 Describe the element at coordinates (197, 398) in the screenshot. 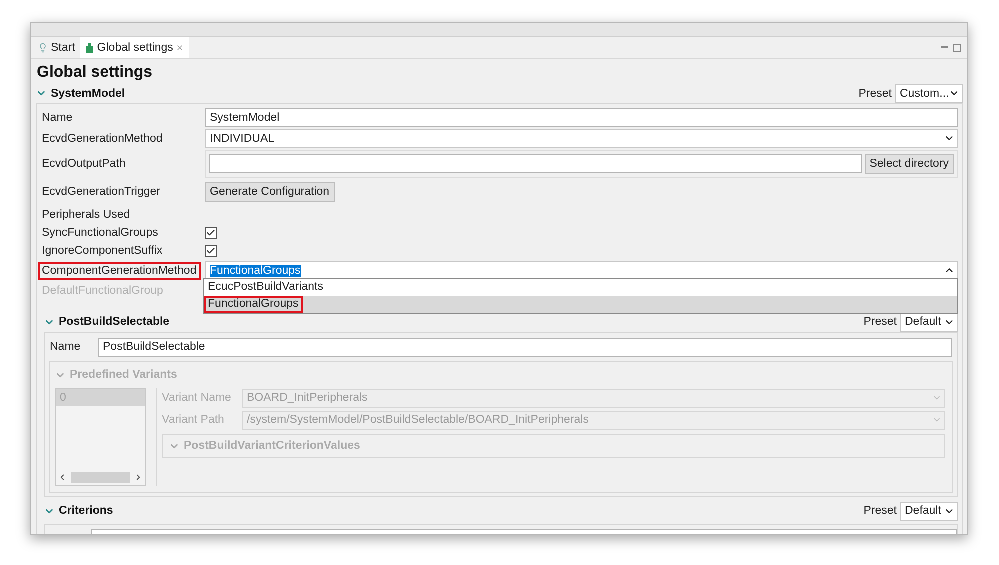

I see `field-label: Variant Name` at that location.